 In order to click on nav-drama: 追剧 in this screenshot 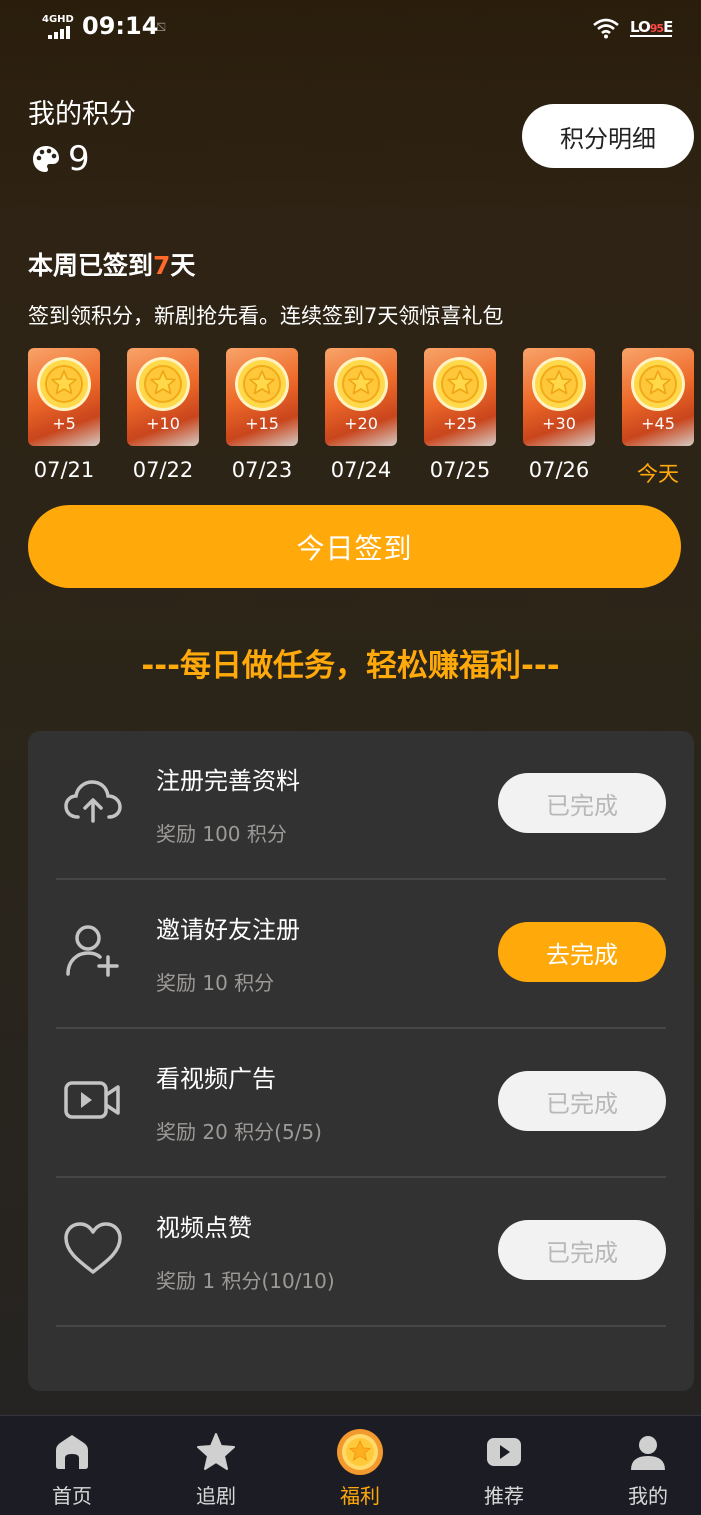, I will do `click(216, 1465)`.